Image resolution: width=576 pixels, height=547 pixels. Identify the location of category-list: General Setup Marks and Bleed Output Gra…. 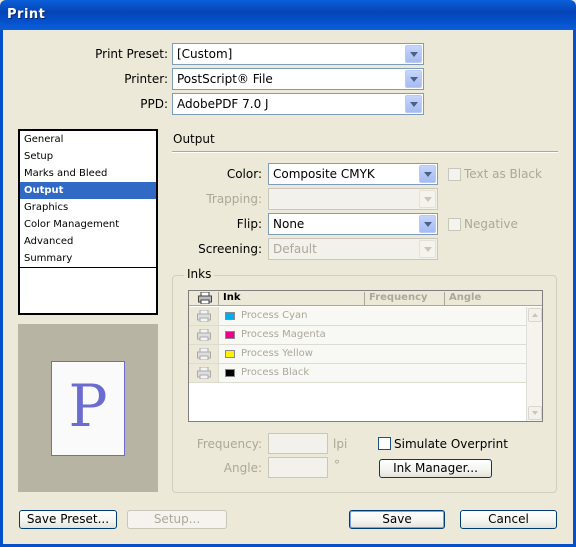
(88, 222).